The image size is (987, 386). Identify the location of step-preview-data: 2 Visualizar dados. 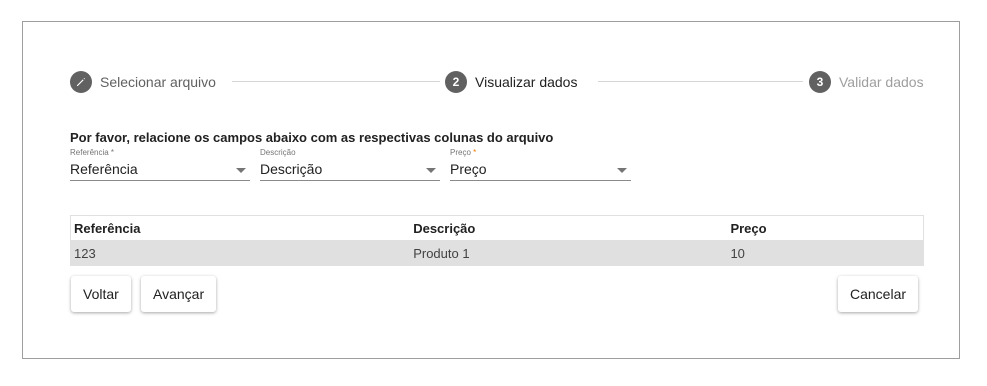
(511, 82).